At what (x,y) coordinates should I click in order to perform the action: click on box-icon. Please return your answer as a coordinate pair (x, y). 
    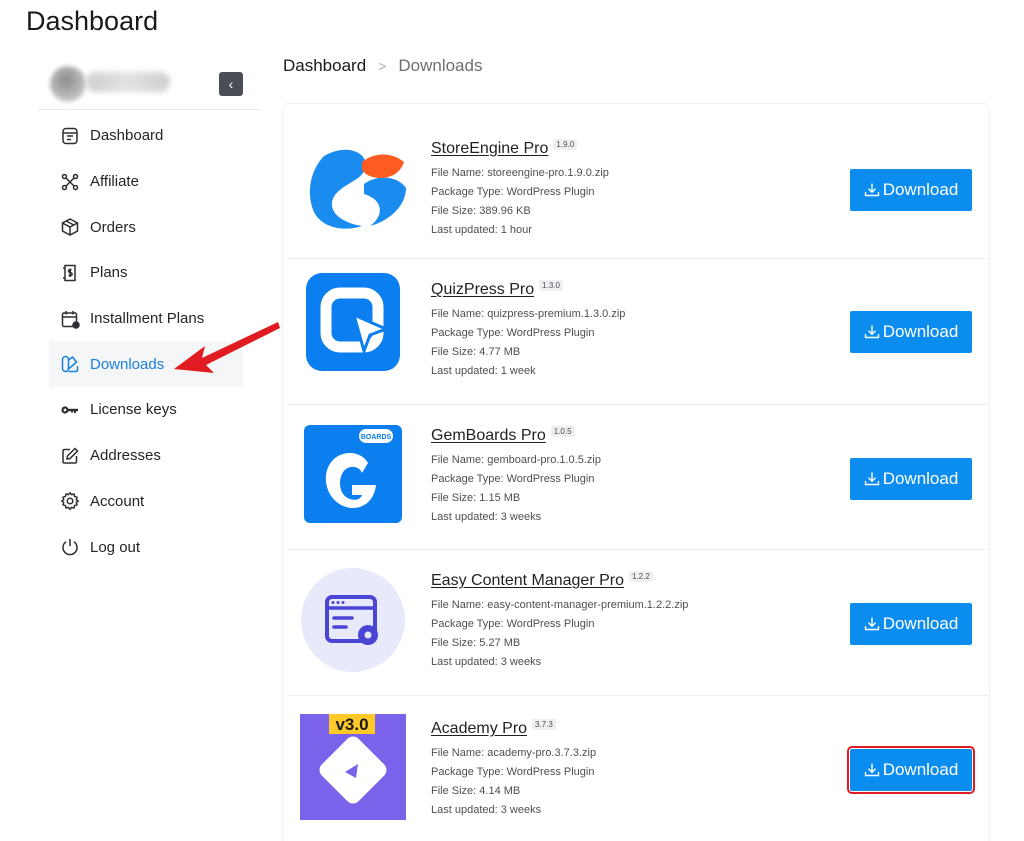
    Looking at the image, I should click on (70, 227).